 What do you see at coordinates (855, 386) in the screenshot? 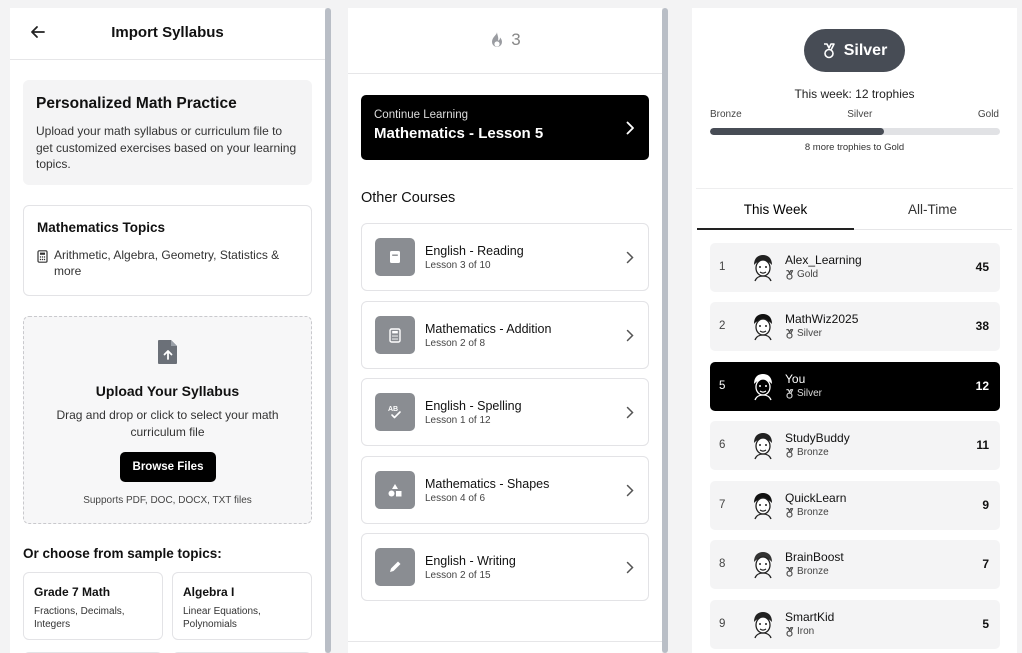
I see `leaderboard-row-current-user: 5 You Silver 12` at bounding box center [855, 386].